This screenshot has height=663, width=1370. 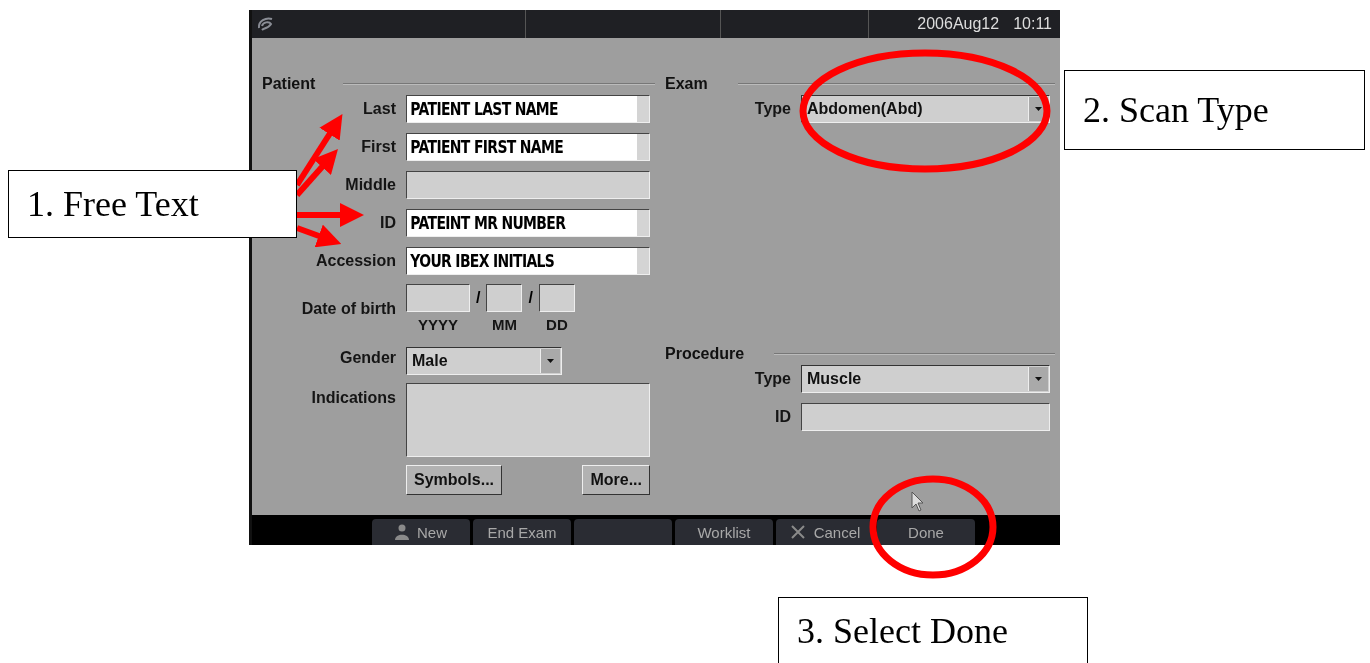 What do you see at coordinates (438, 324) in the screenshot?
I see `date-caption: YYYY` at bounding box center [438, 324].